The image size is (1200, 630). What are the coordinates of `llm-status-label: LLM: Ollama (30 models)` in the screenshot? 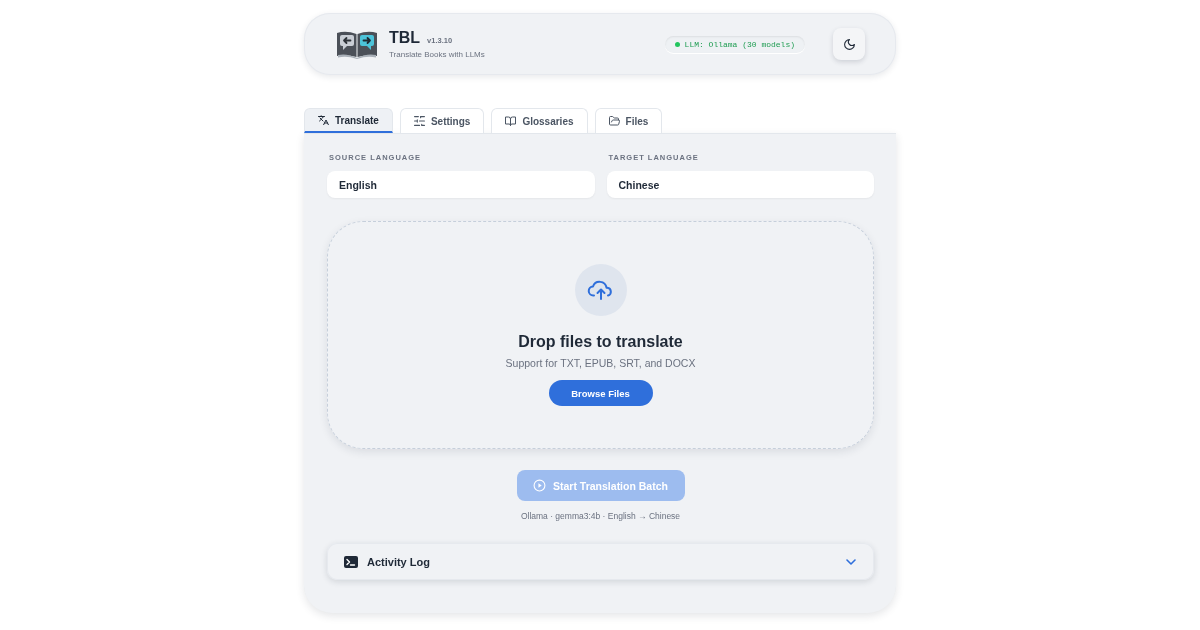 It's located at (739, 44).